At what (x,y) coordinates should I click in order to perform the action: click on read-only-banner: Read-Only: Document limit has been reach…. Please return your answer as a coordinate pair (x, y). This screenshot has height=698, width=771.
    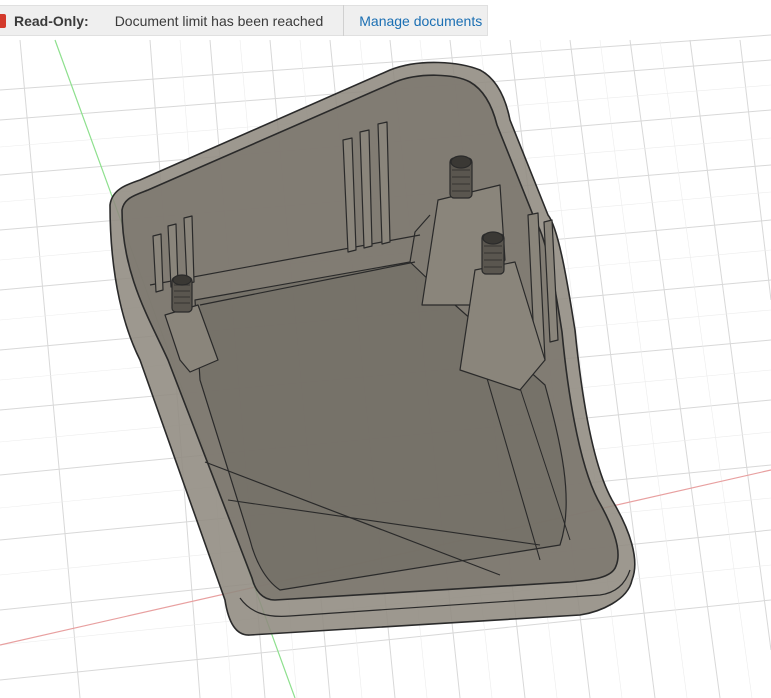
    Looking at the image, I should click on (244, 20).